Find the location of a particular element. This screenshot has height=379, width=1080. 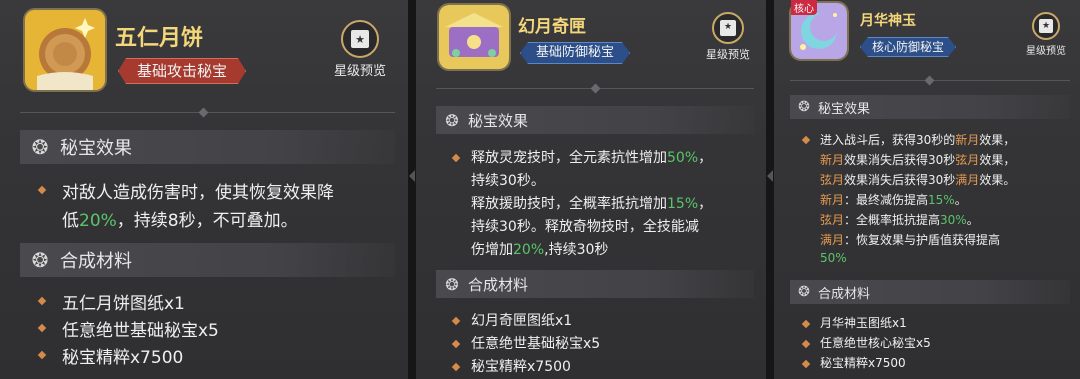

effect-line: 持续30秒。 is located at coordinates (508, 180).